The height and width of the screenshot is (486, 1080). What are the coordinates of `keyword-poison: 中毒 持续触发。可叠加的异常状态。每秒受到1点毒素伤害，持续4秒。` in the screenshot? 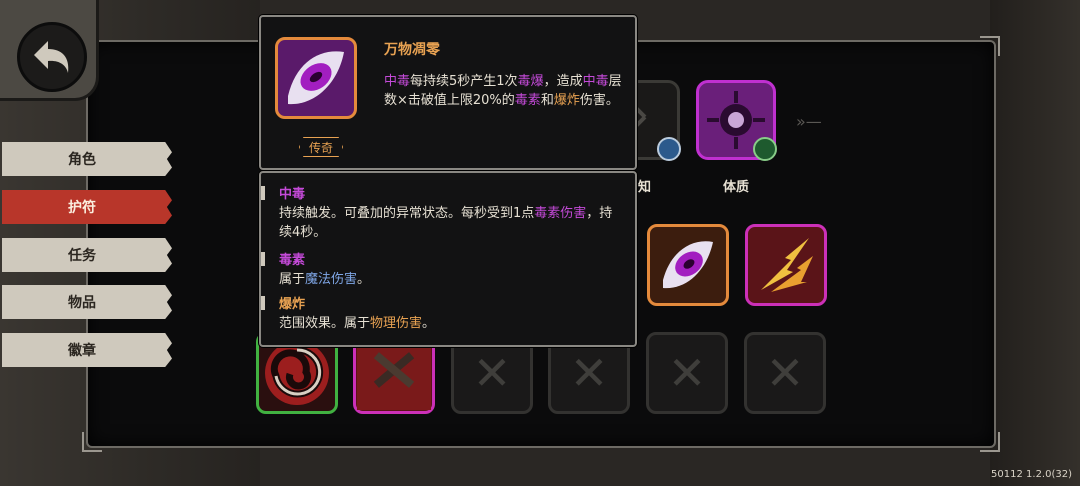 It's located at (446, 213).